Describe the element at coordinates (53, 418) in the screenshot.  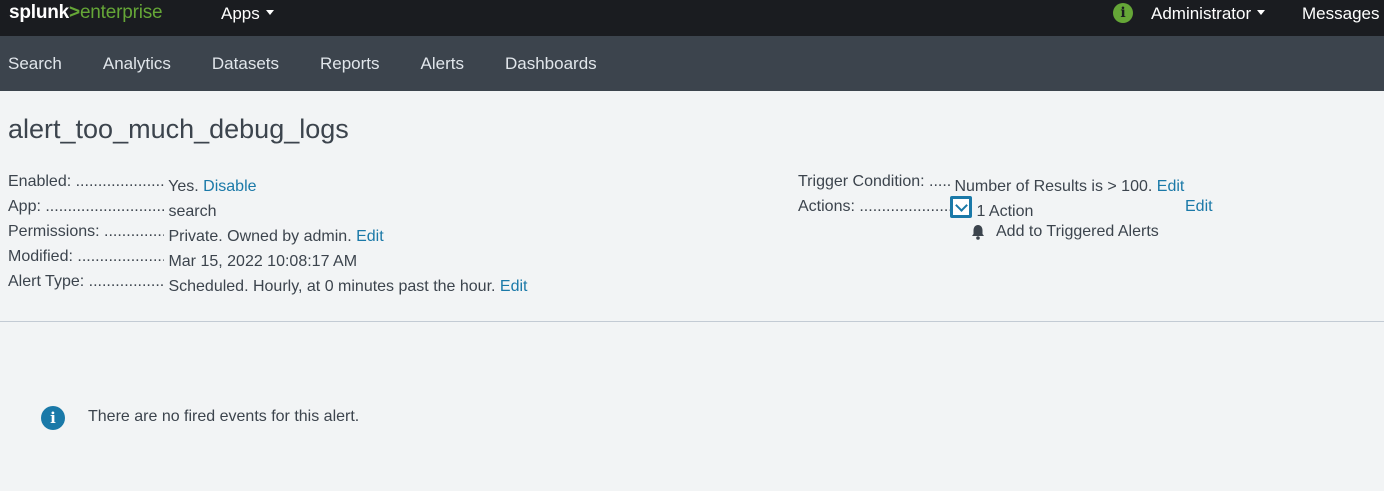
I see `info-icon: i` at that location.